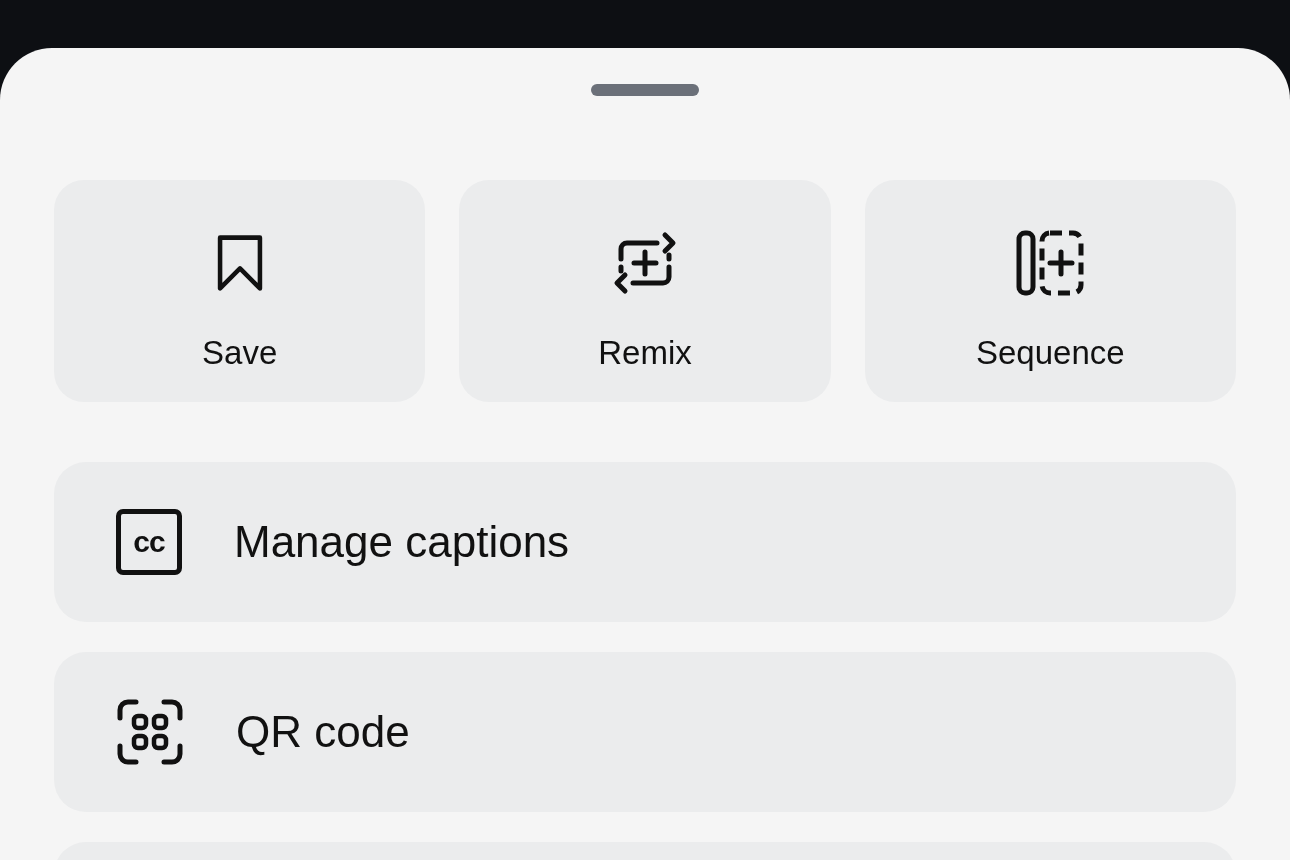 This screenshot has width=1290, height=860. I want to click on captions-icon: cc, so click(149, 542).